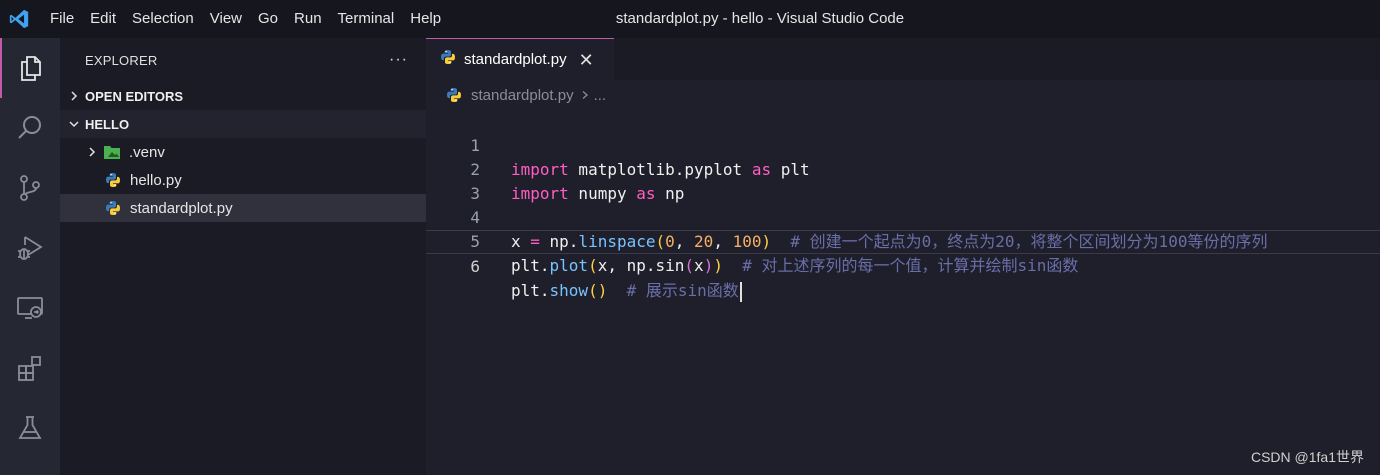  Describe the element at coordinates (30, 308) in the screenshot. I see `remote-explorer-icon` at that location.